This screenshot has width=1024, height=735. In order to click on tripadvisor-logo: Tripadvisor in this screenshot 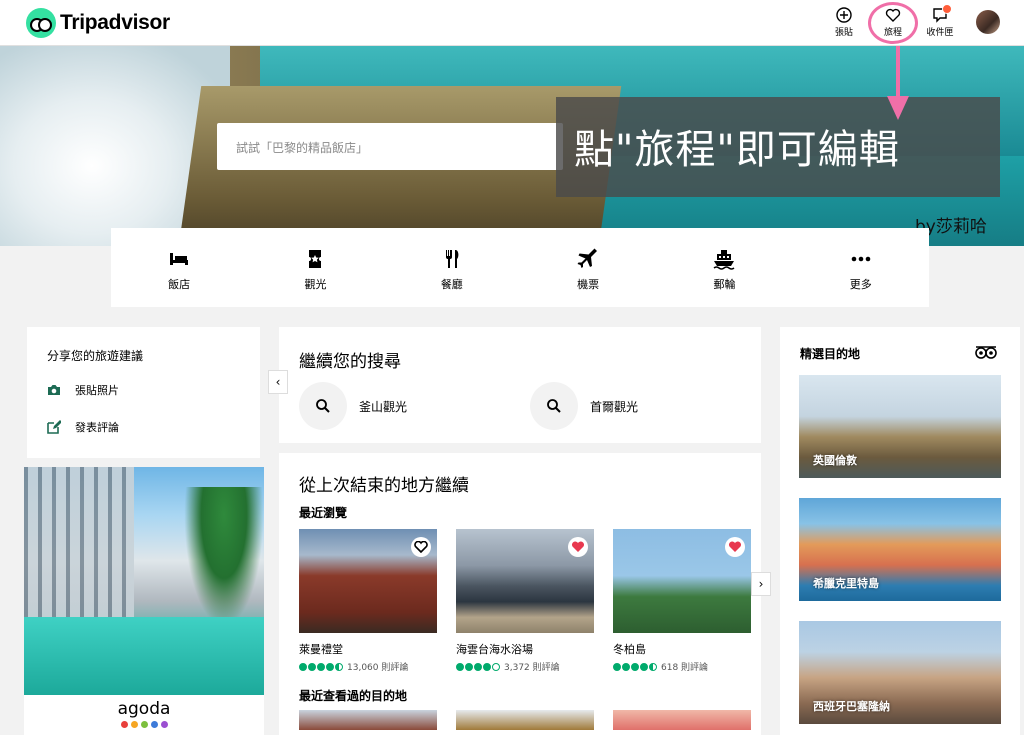, I will do `click(98, 23)`.